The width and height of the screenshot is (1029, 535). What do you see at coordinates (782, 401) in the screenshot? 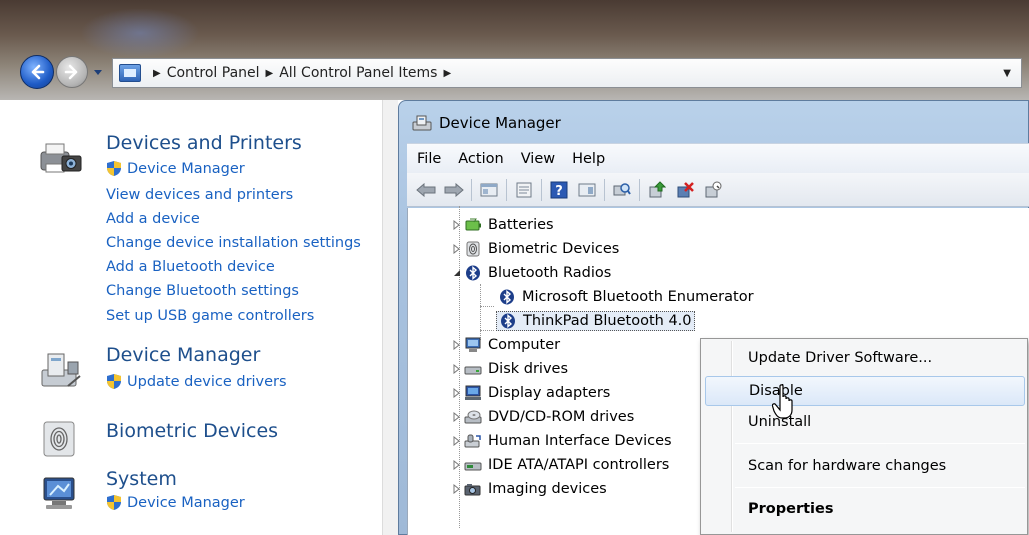
I see `hand-cursor-icon` at bounding box center [782, 401].